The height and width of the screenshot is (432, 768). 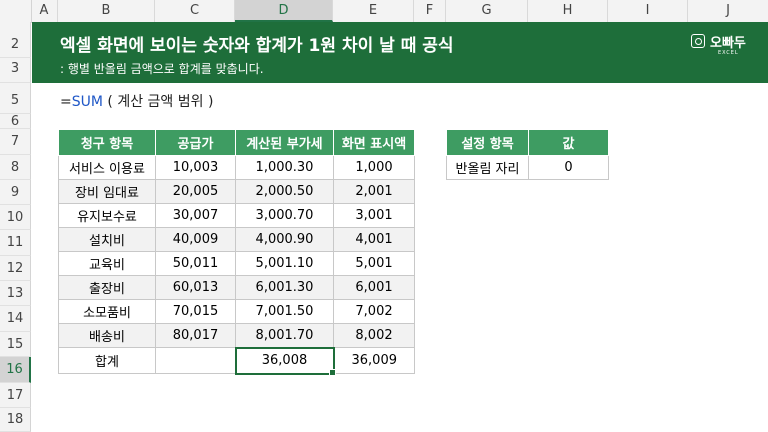 I want to click on col-header-c: C, so click(x=195, y=11).